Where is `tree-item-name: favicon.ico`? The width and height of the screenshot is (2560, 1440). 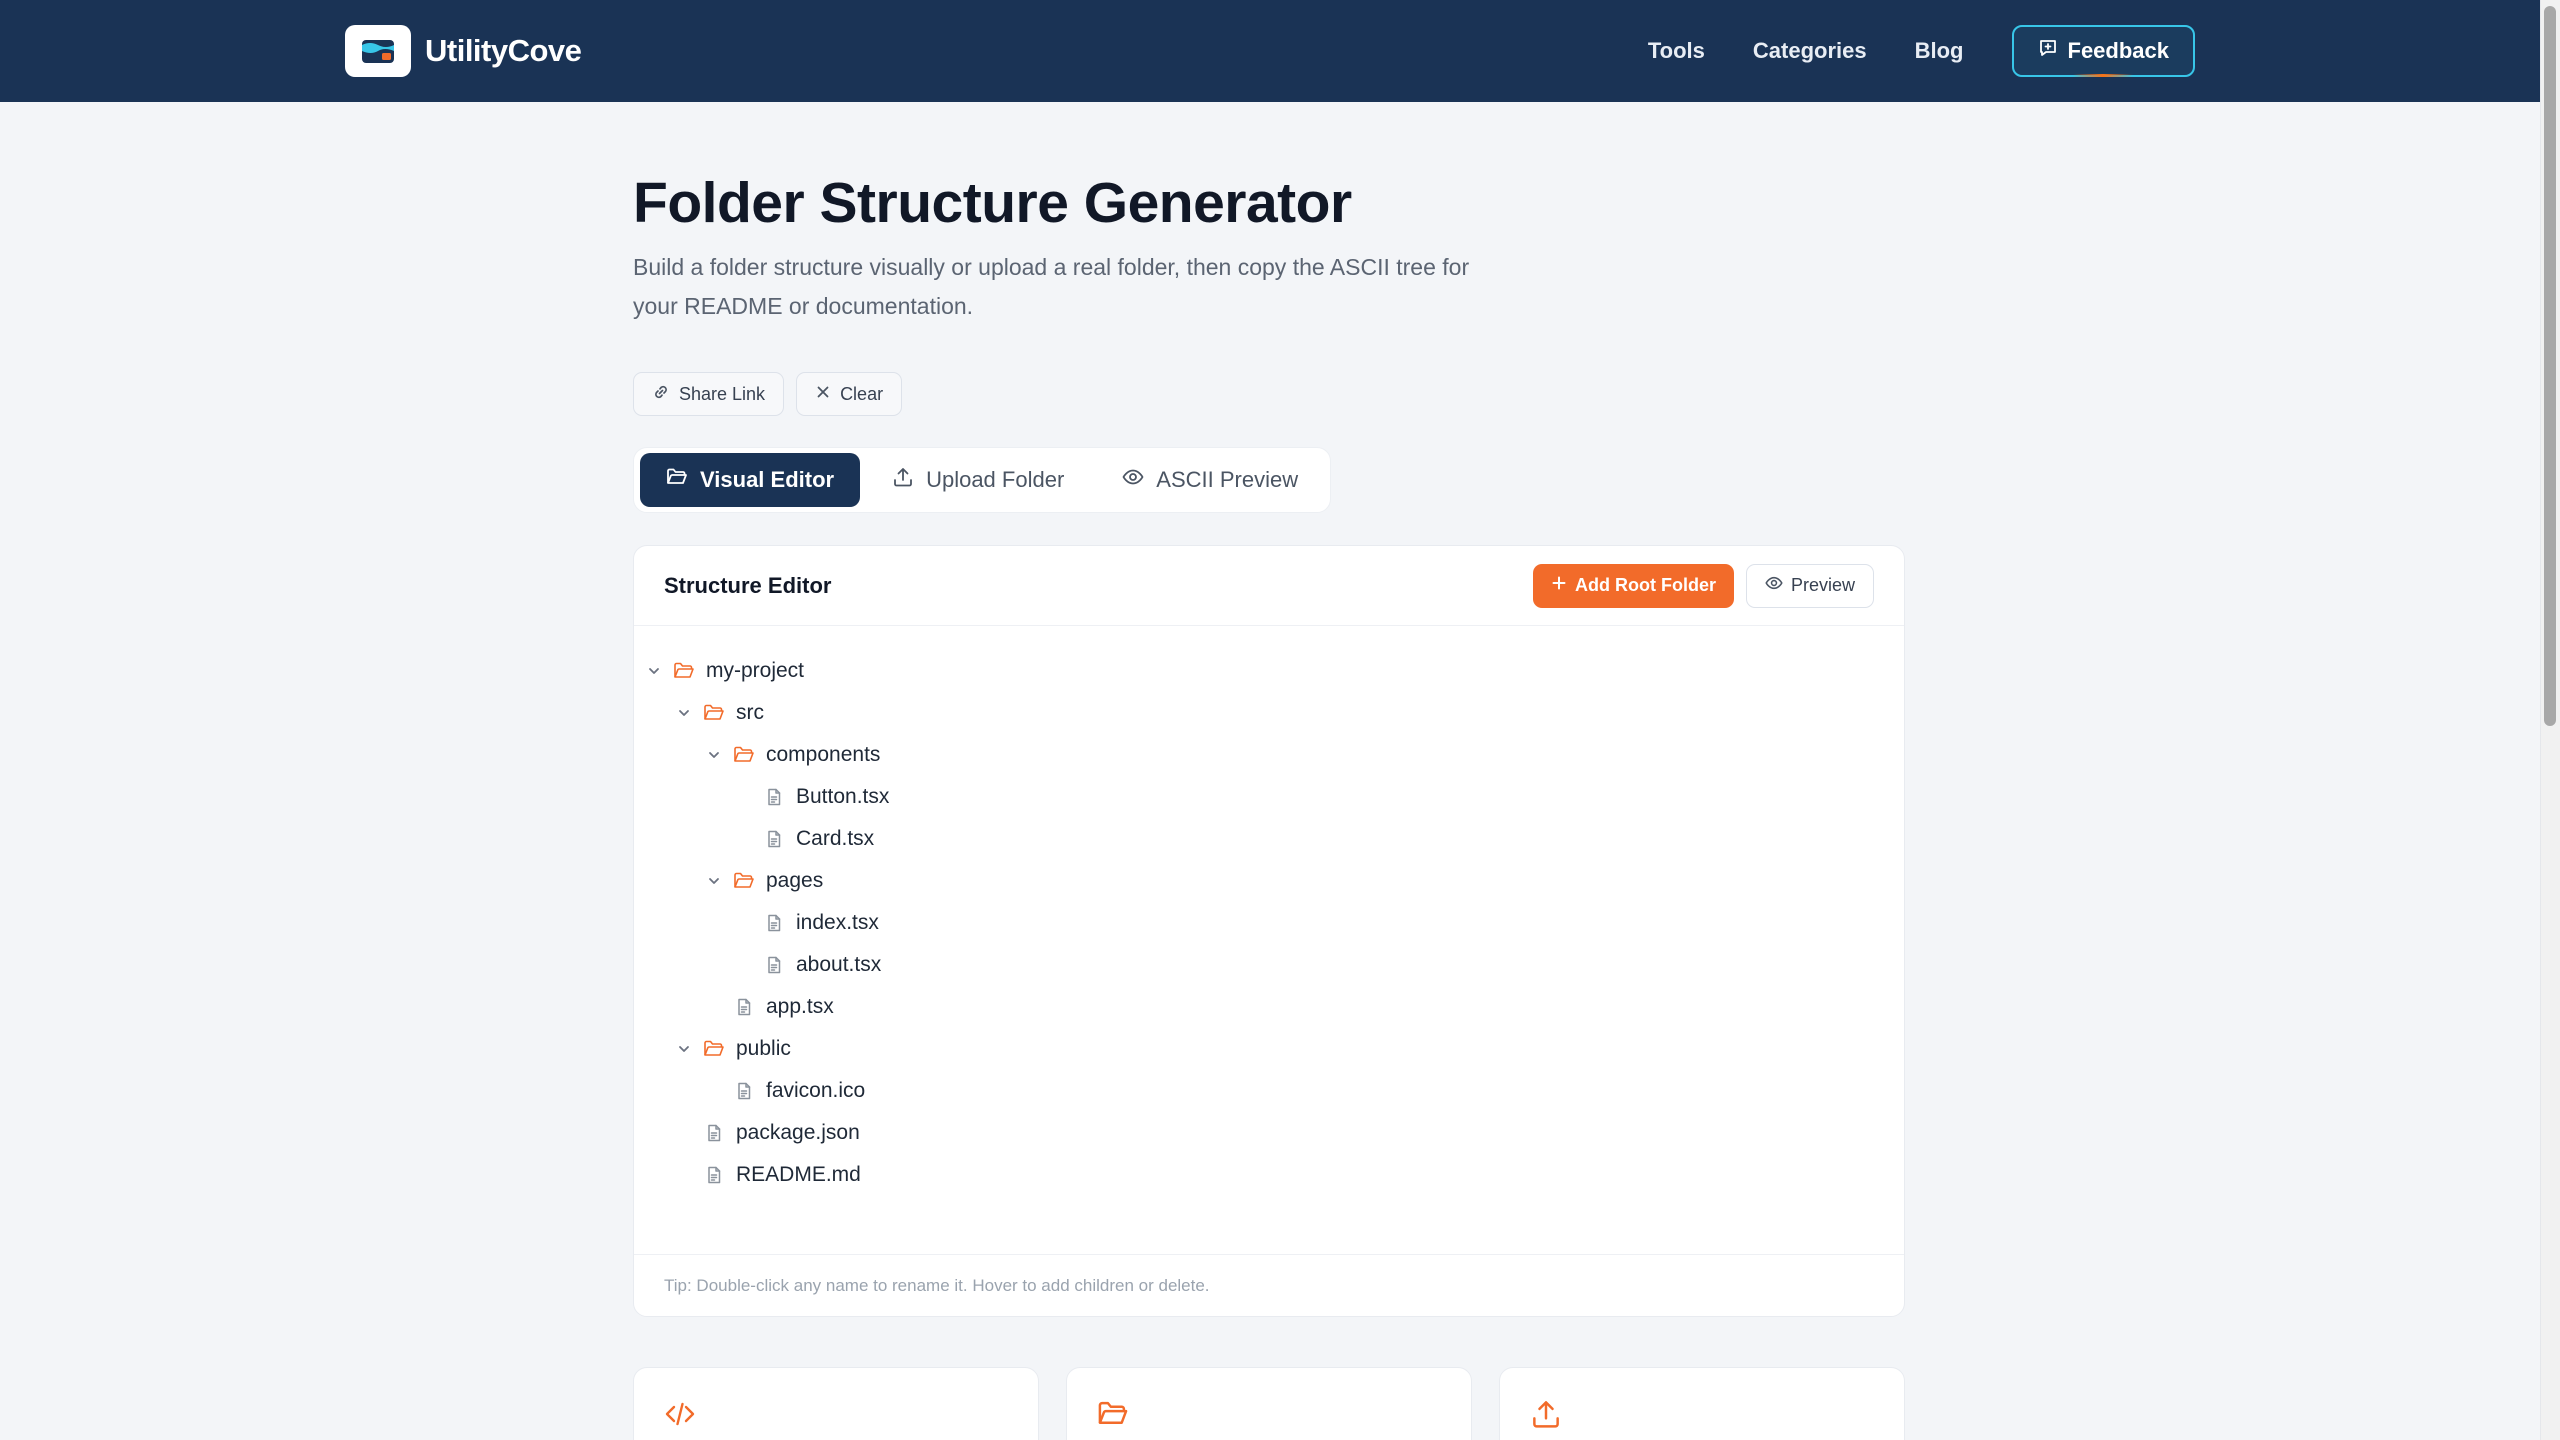
tree-item-name: favicon.ico is located at coordinates (815, 1091).